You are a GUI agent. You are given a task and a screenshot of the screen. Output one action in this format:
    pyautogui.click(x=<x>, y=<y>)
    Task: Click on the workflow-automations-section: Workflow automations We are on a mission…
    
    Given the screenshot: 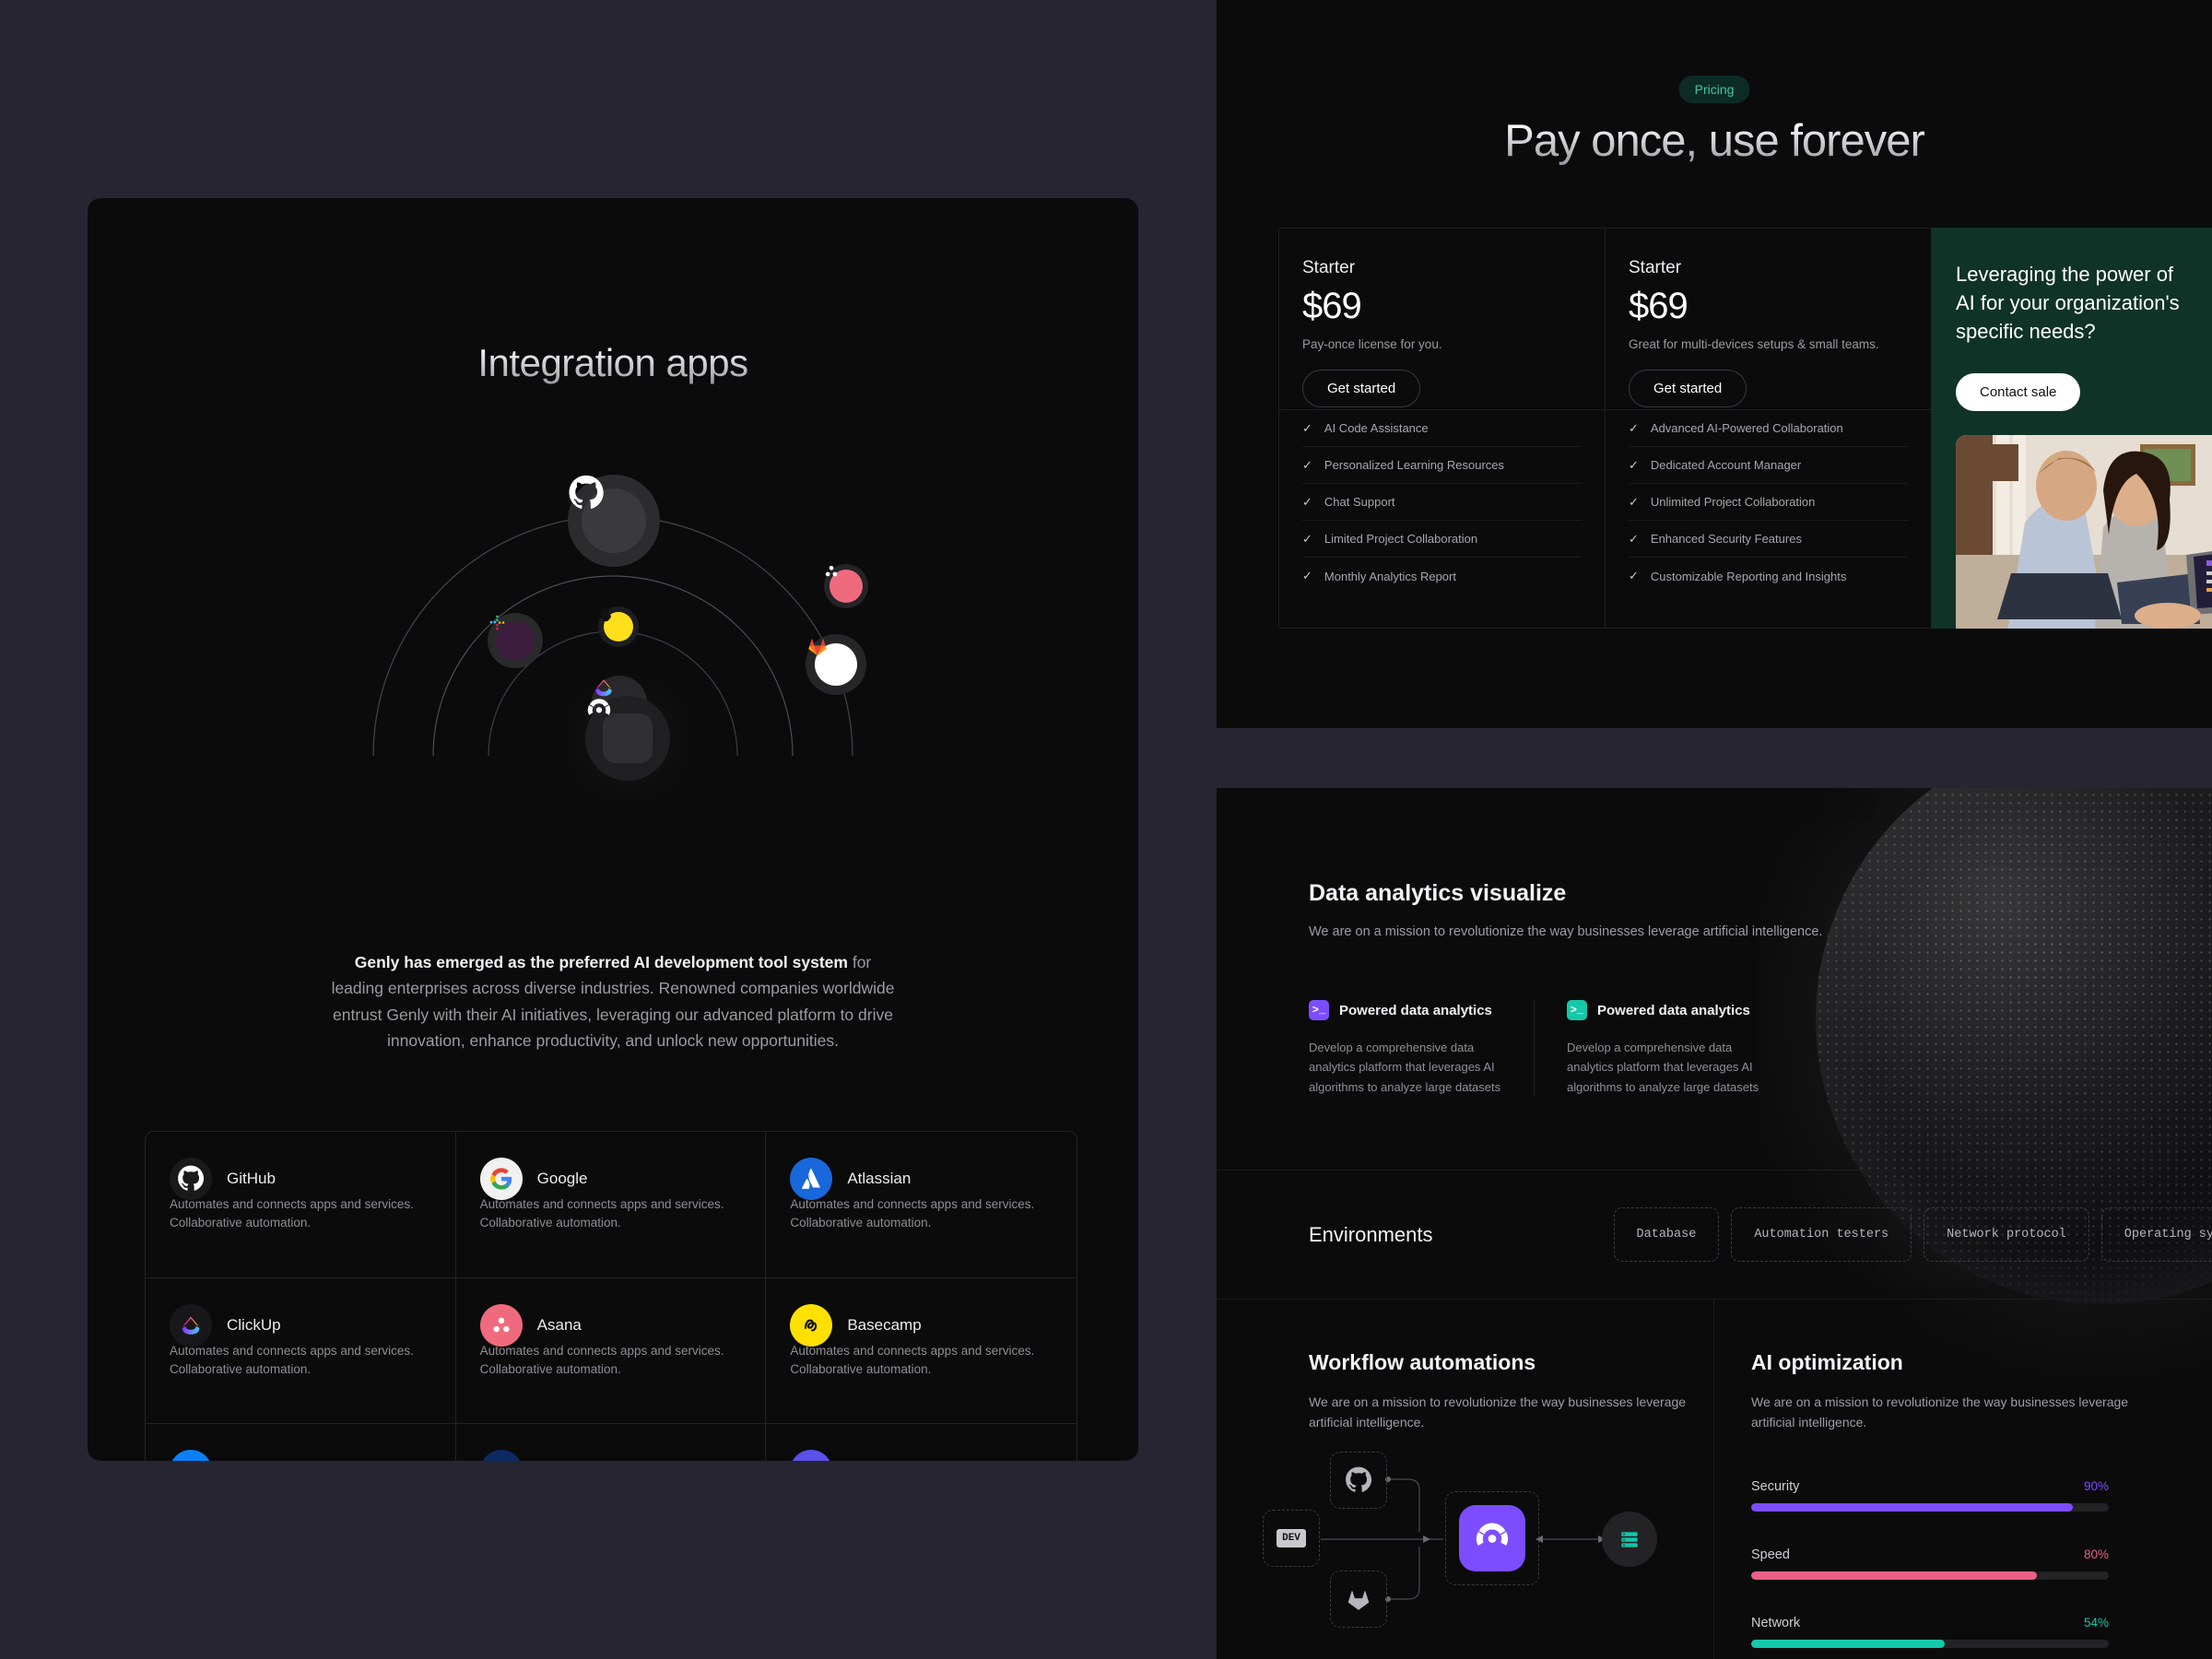 What is the action you would take?
    pyautogui.click(x=1465, y=1479)
    